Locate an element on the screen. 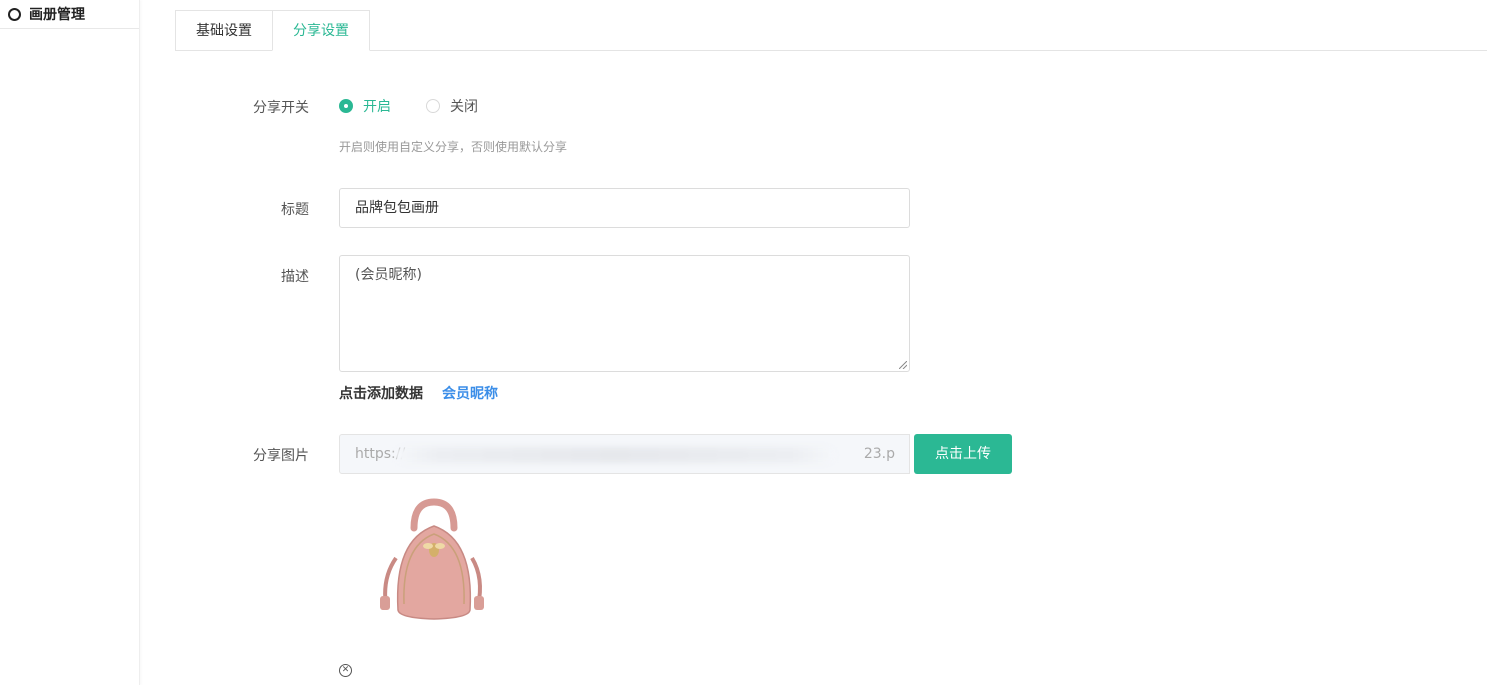 The height and width of the screenshot is (685, 1487). sidebar: 画册管理 is located at coordinates (70, 342).